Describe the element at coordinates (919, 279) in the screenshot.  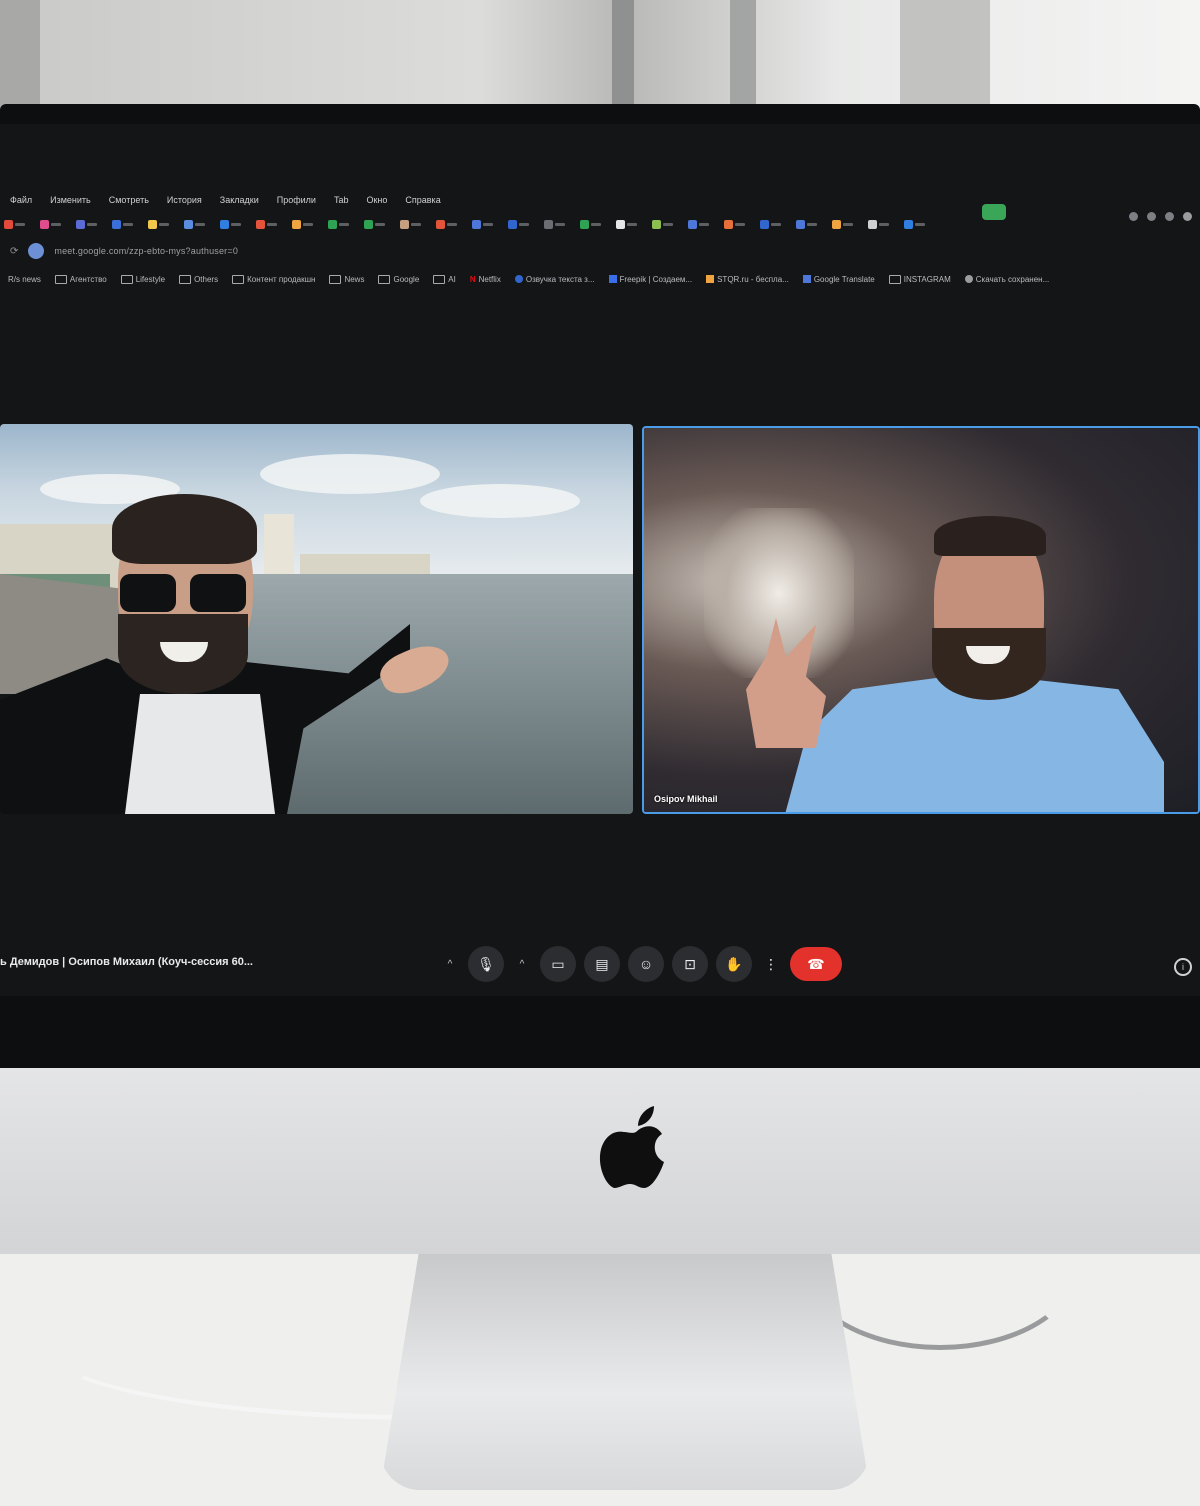
I see `bookmark-folder: INSTAGRAM` at that location.